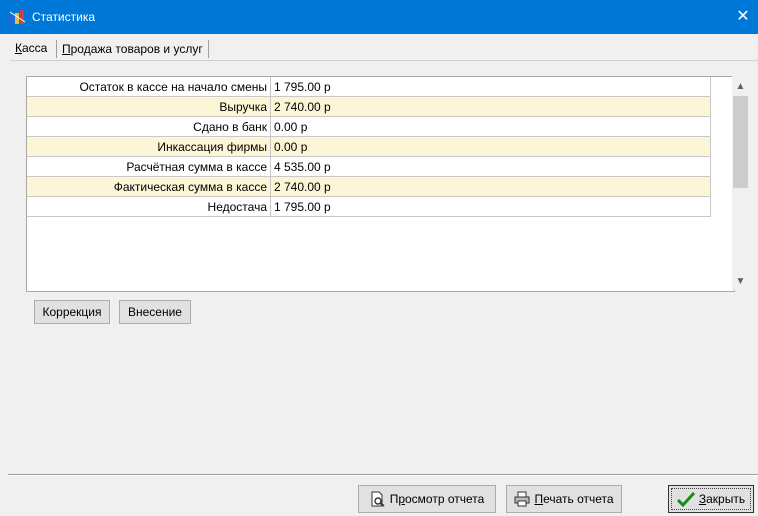 Image resolution: width=758 pixels, height=516 pixels. I want to click on scroll-up-icon: ▲, so click(740, 86).